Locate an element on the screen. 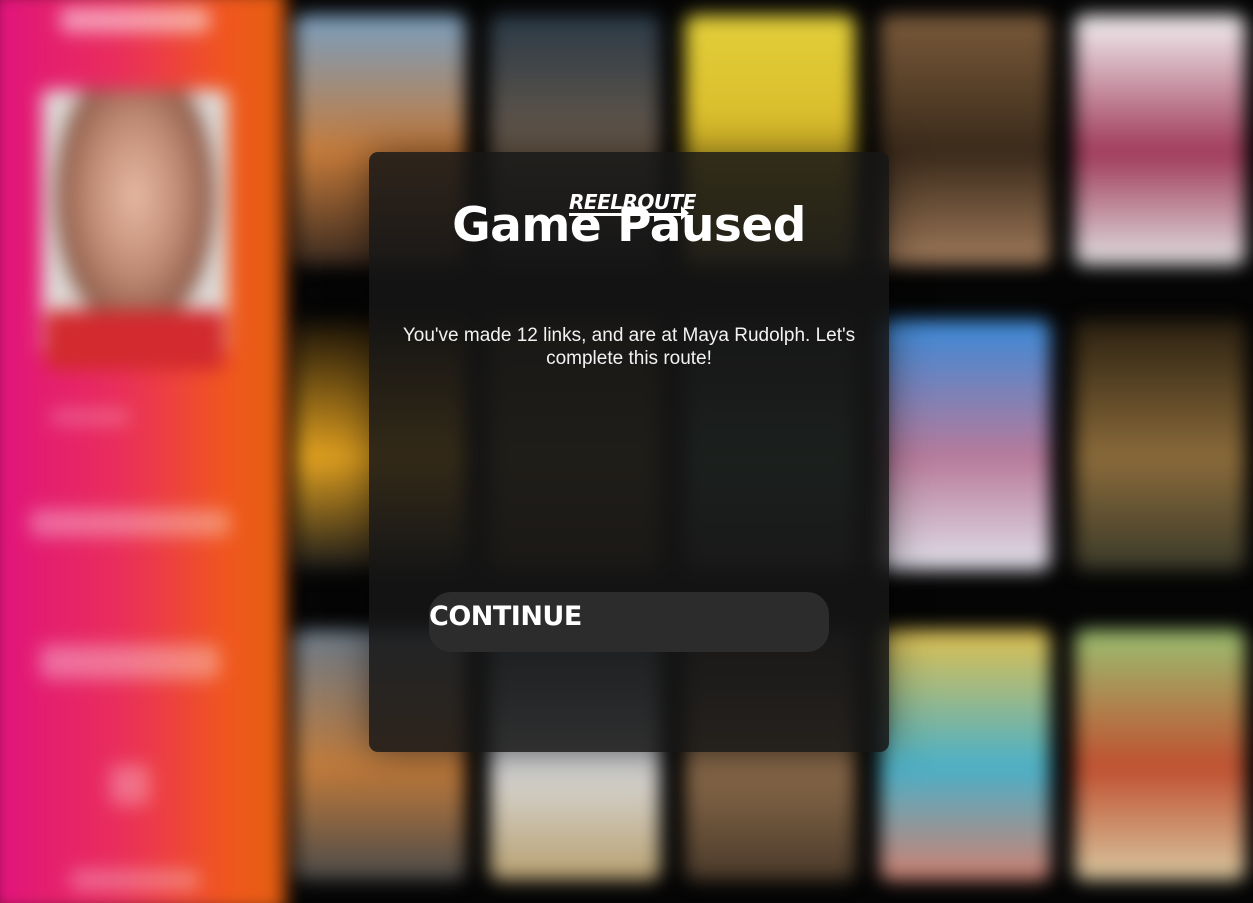  logo-underline is located at coordinates (628, 214).